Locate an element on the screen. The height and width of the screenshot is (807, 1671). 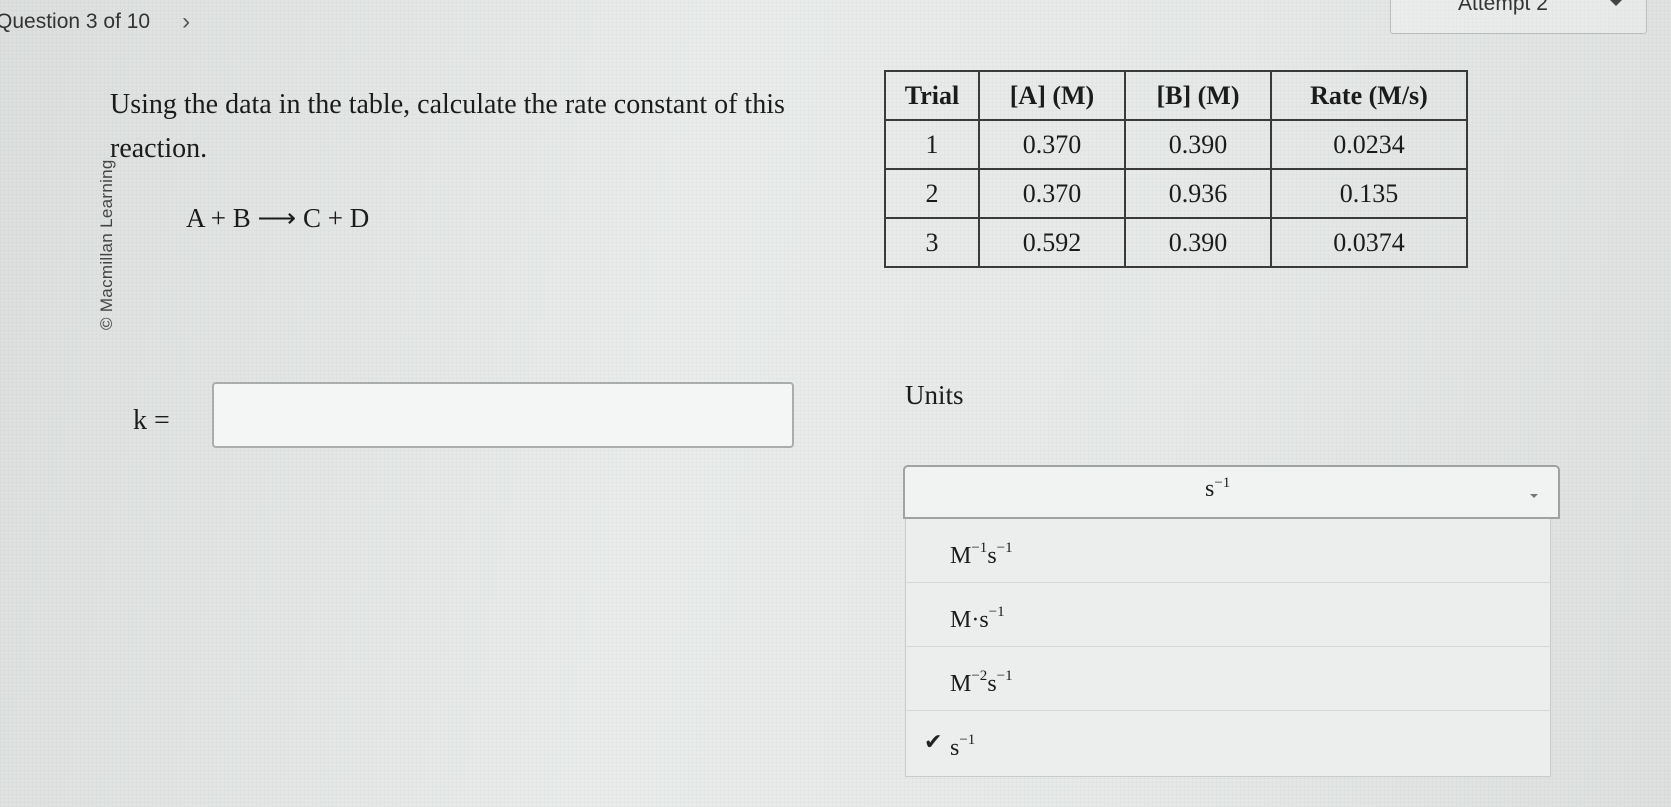
copyright-notice: © Macmillan Learning is located at coordinates (106, 244).